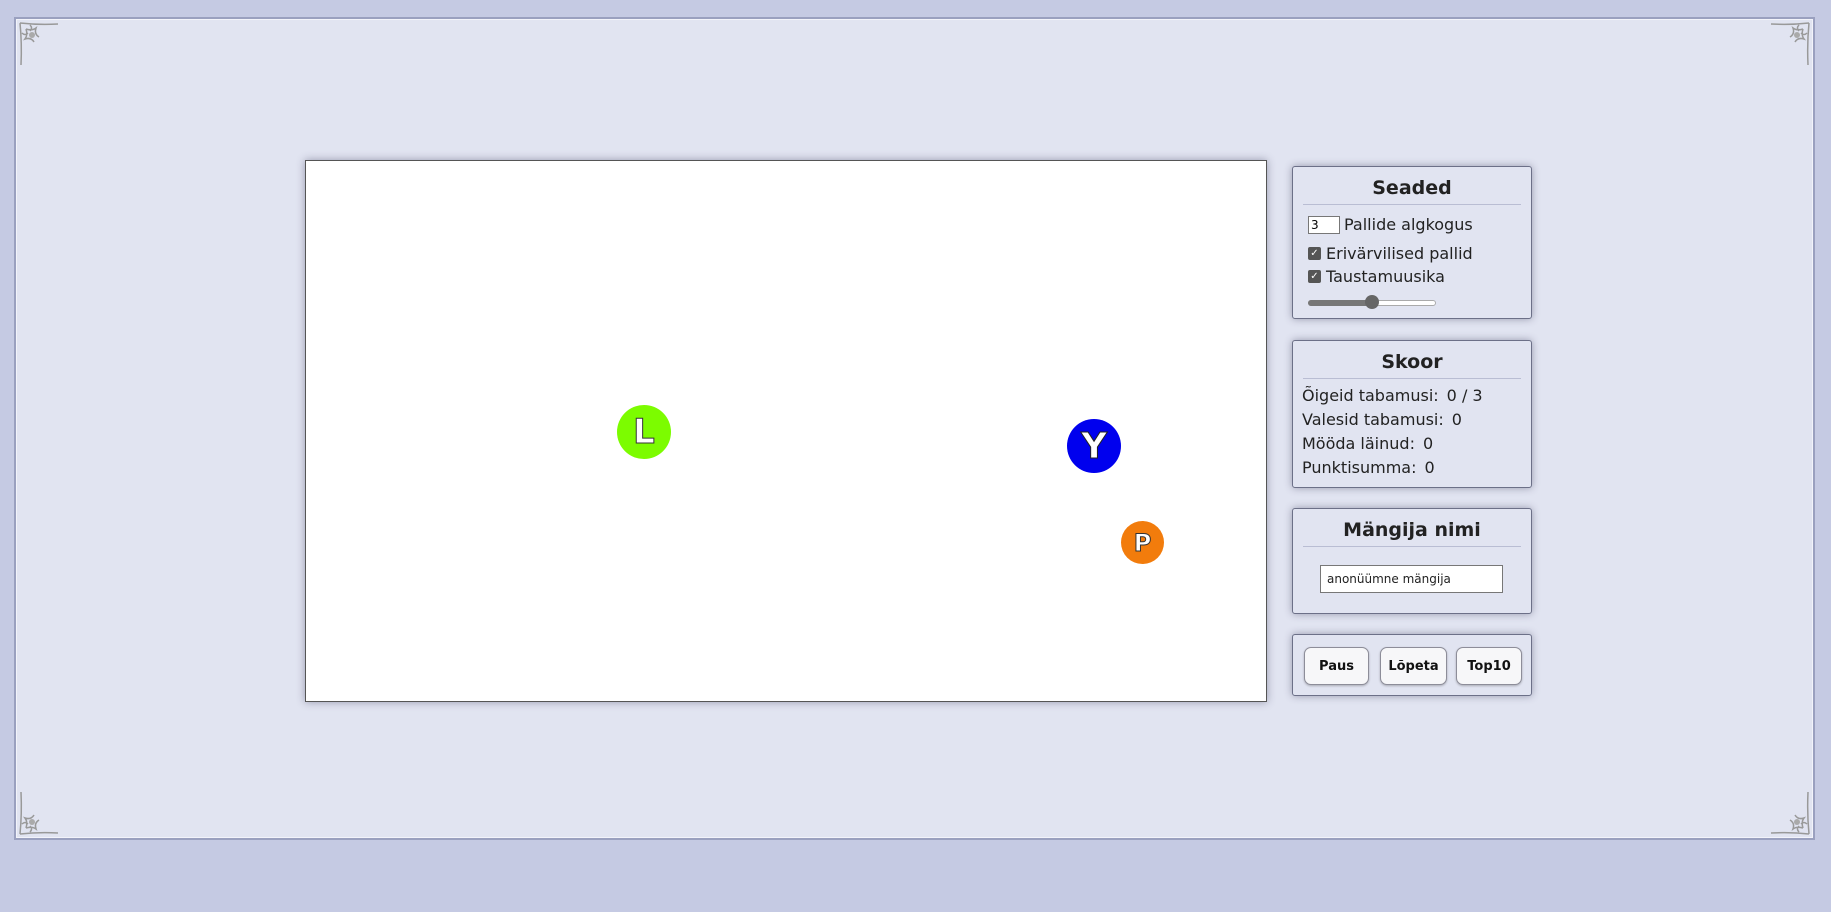  I want to click on correct-hits-row: Õigeid tabamusi: 0 / 3, so click(1392, 395).